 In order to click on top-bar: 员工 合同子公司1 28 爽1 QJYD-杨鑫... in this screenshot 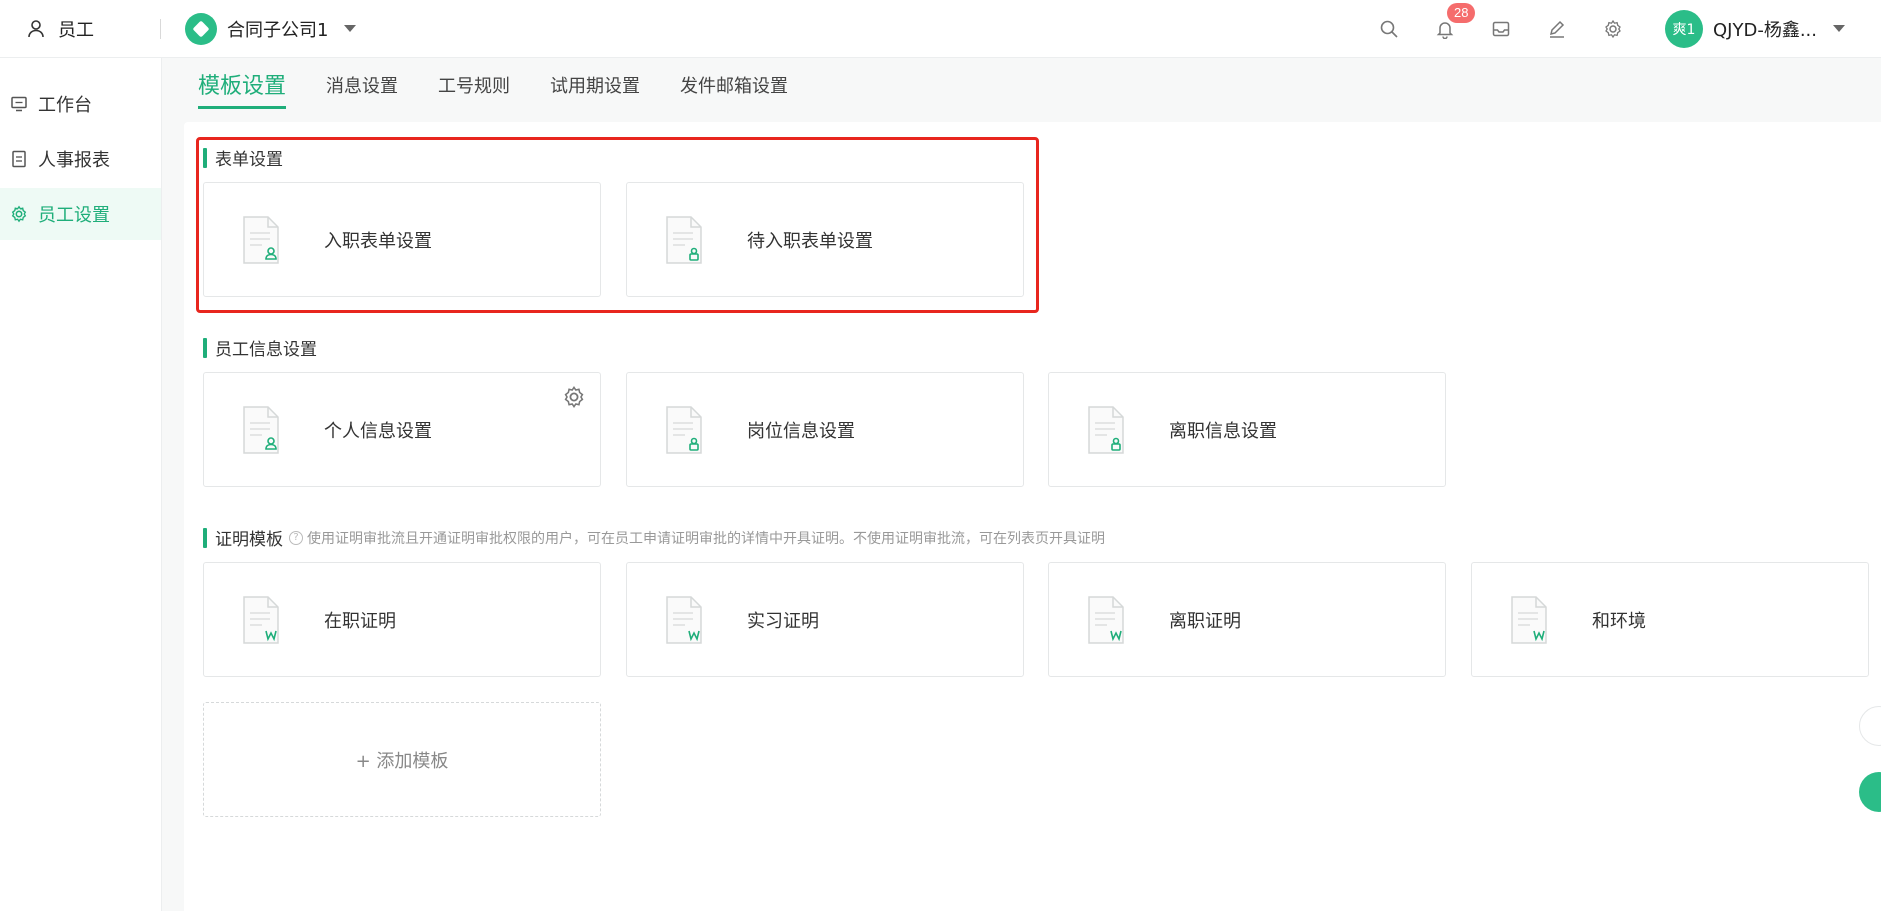, I will do `click(940, 29)`.